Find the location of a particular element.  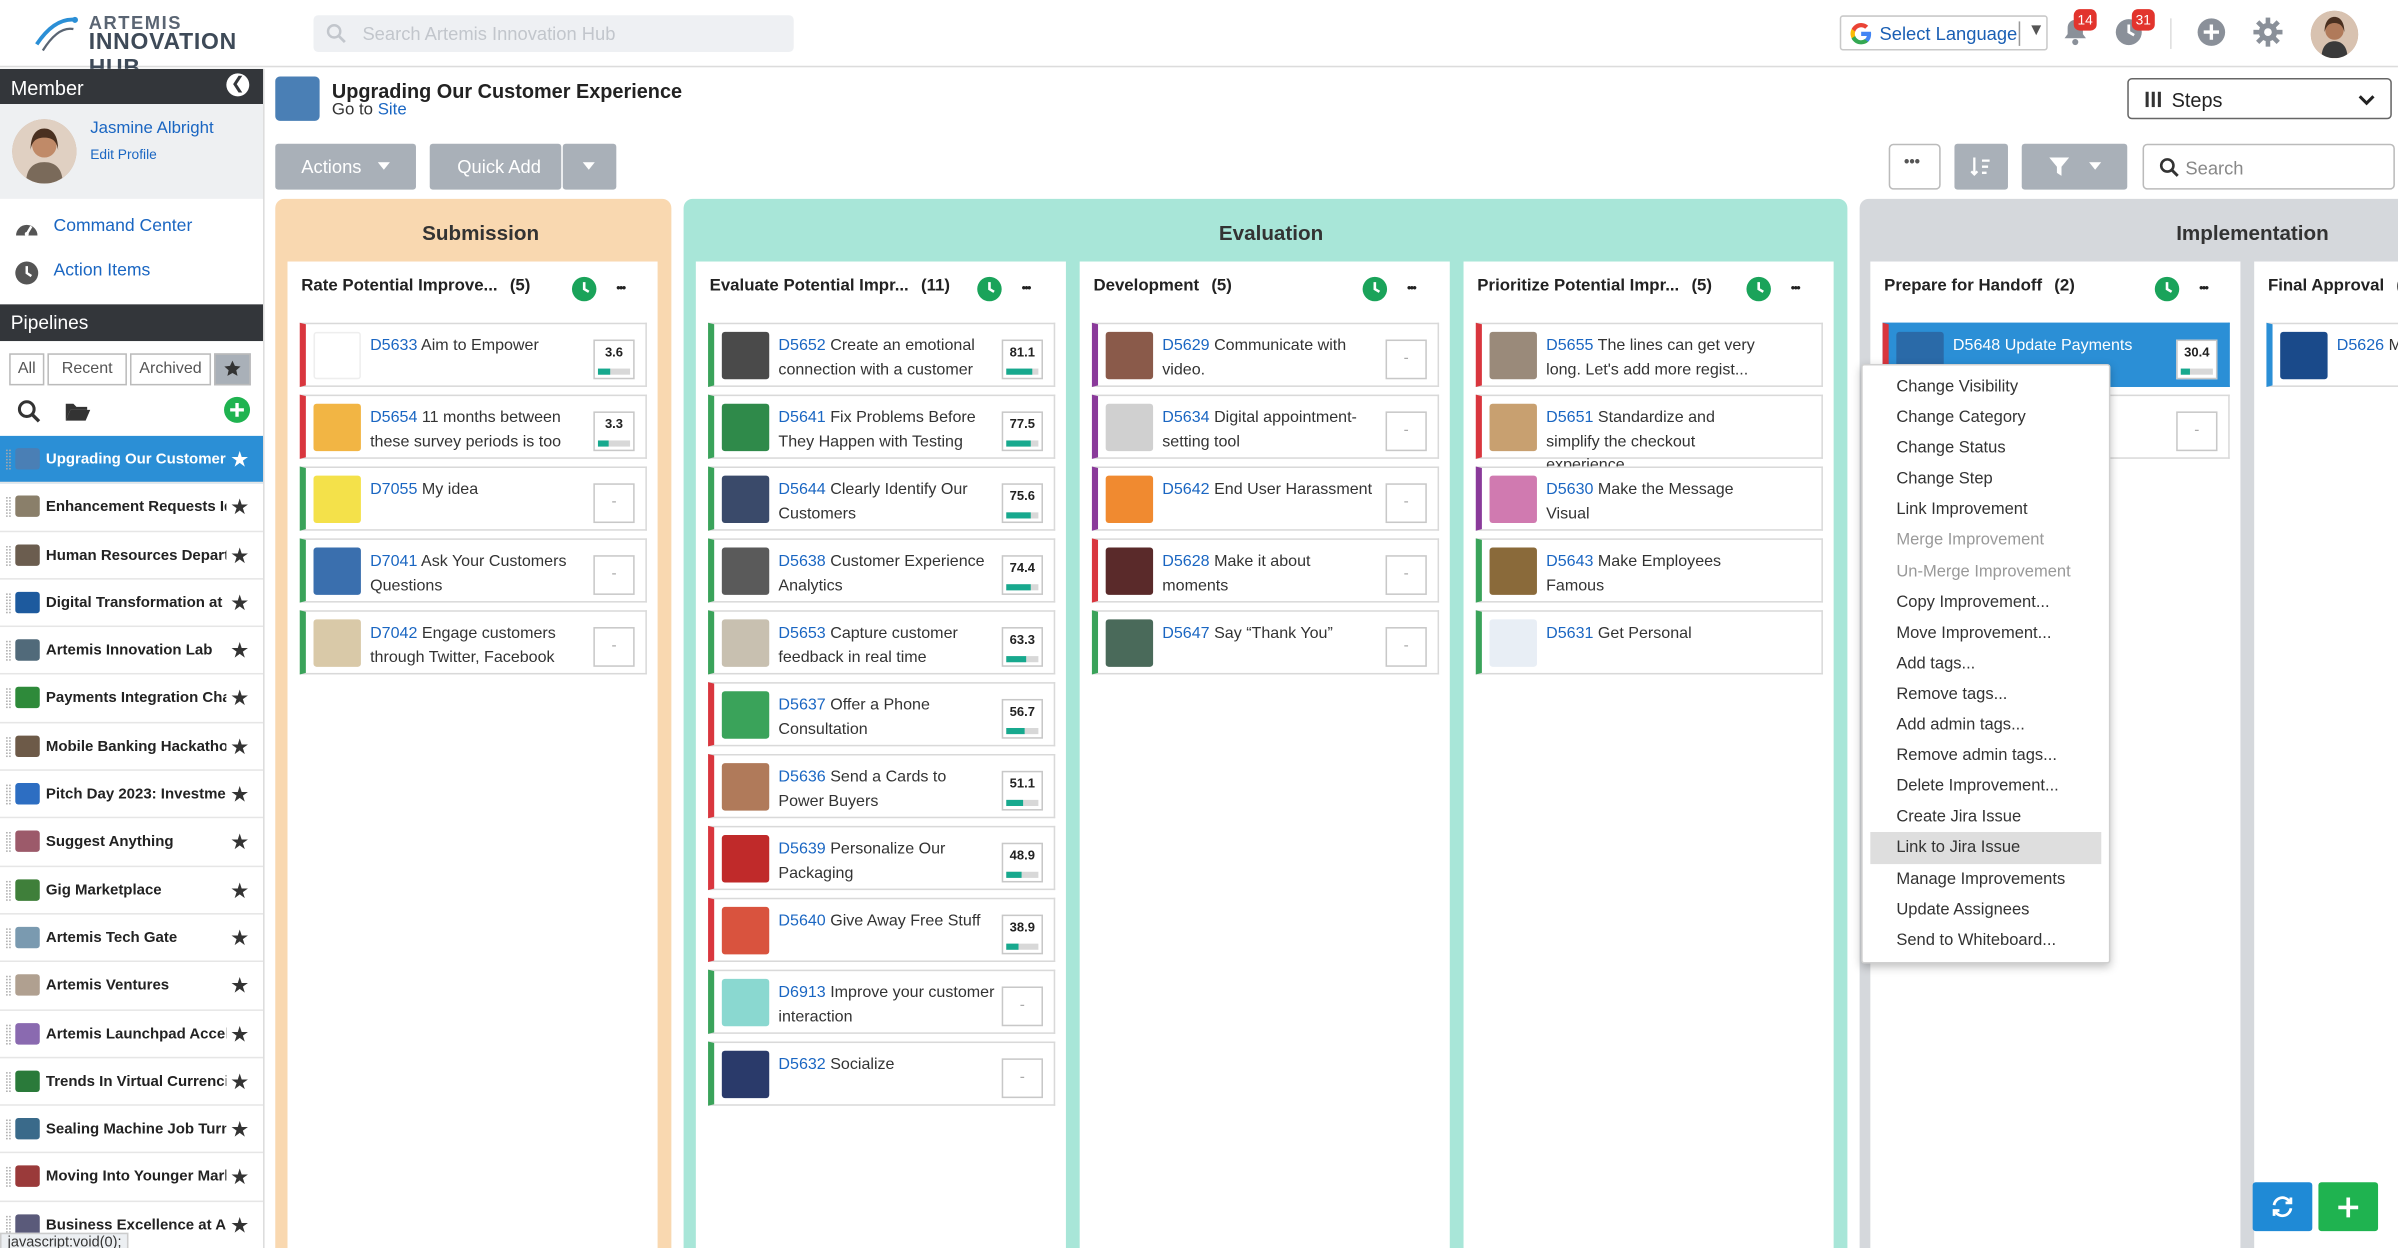

improvement-card: D5644 Clearly Identify Our Customers 75.6 is located at coordinates (882, 498).